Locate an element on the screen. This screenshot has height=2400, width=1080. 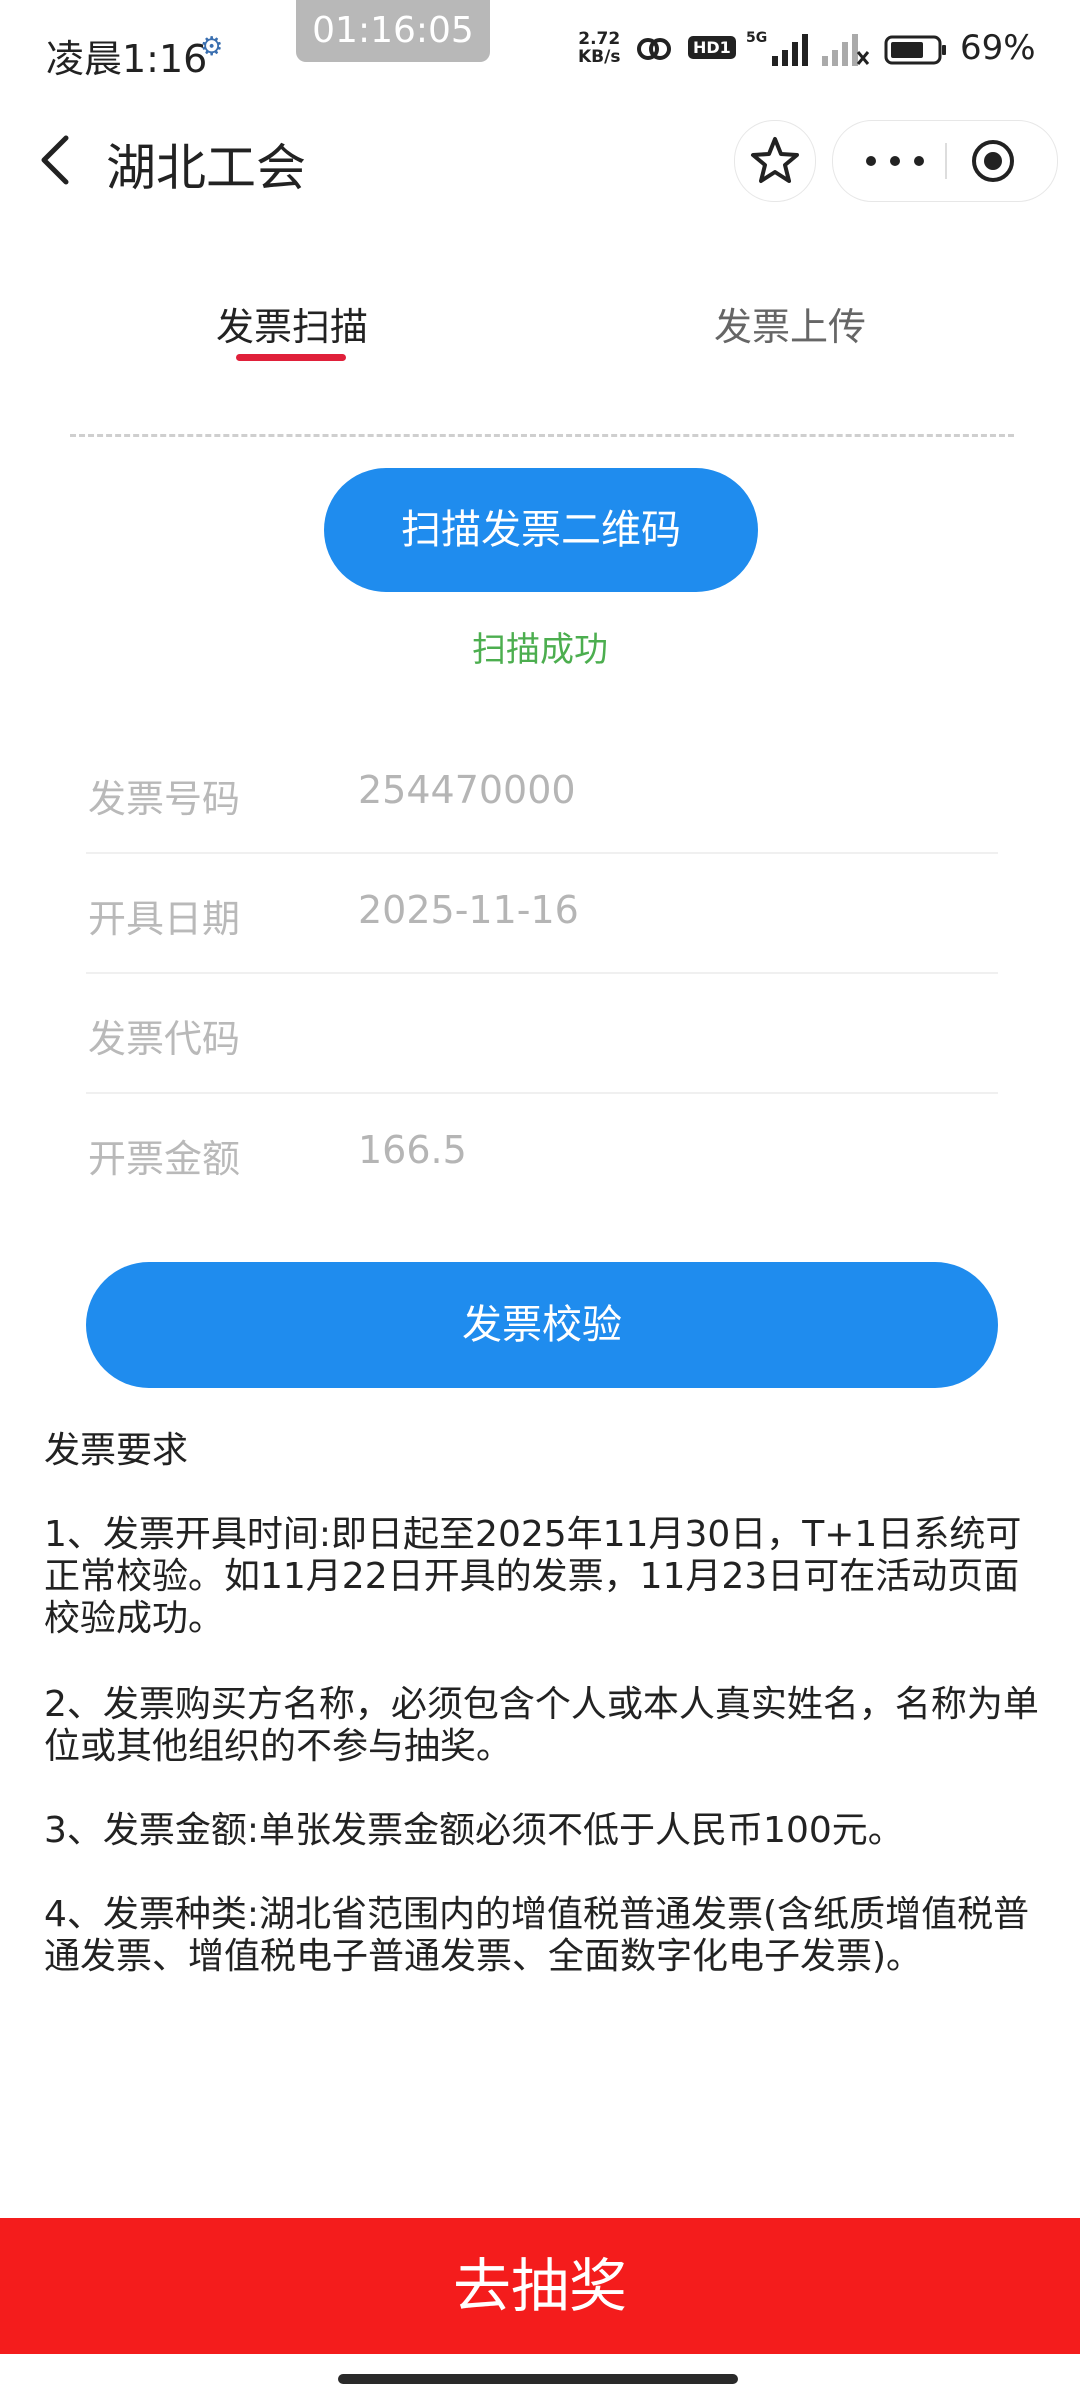
home-indicator is located at coordinates (538, 2379).